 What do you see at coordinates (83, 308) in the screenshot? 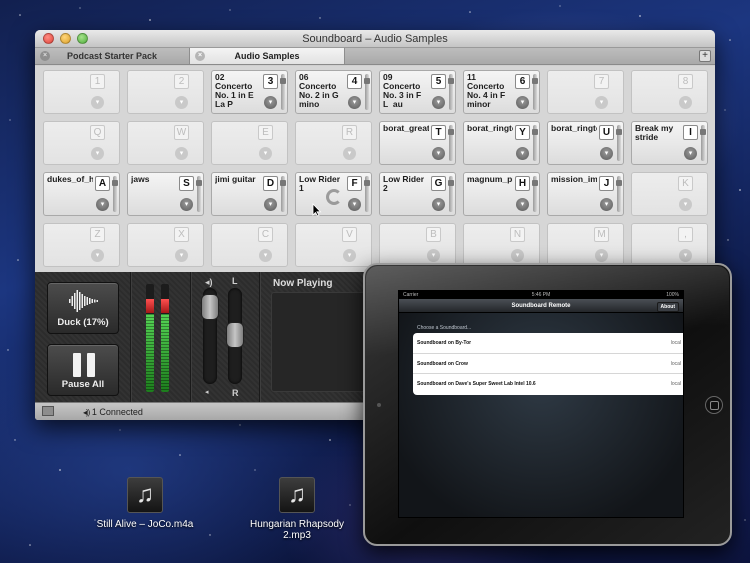
I see `duck-button: Duck (17%)` at bounding box center [83, 308].